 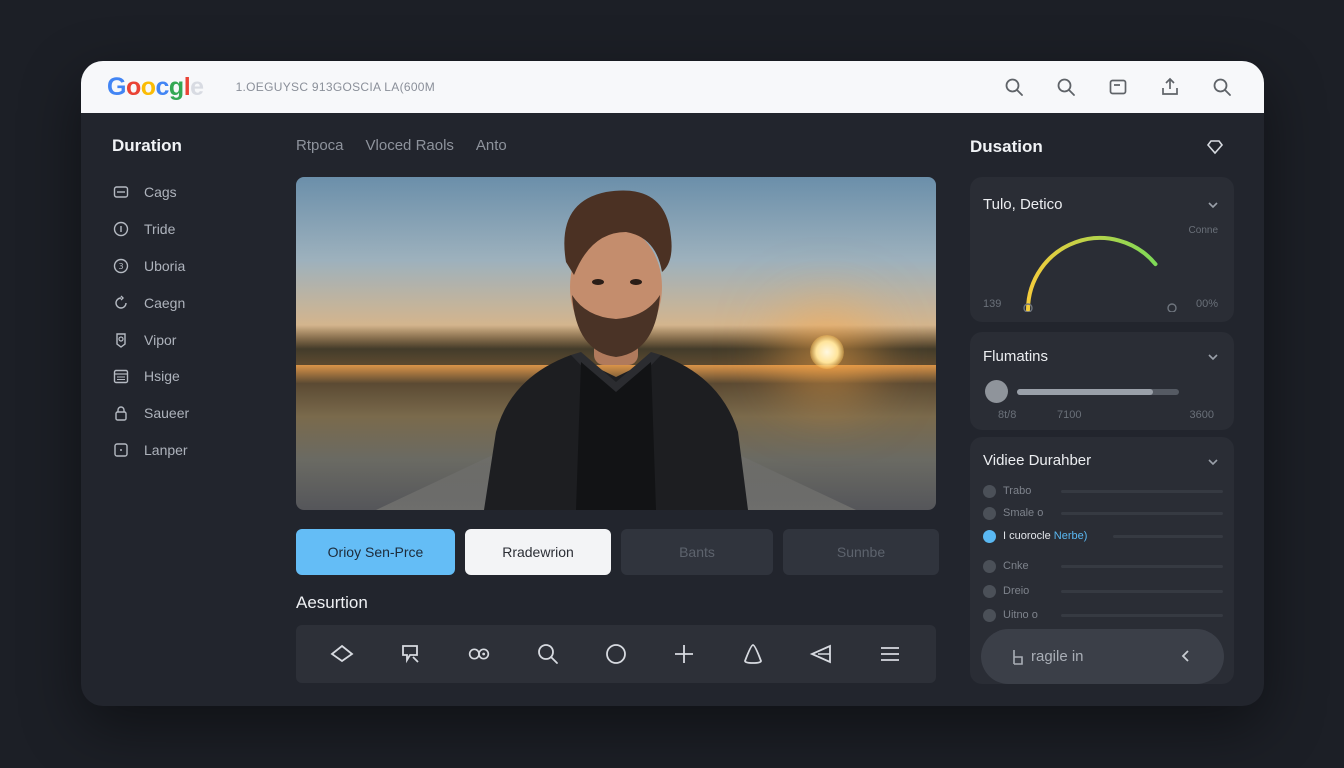 I want to click on radio-button-selected, so click(x=989, y=536).